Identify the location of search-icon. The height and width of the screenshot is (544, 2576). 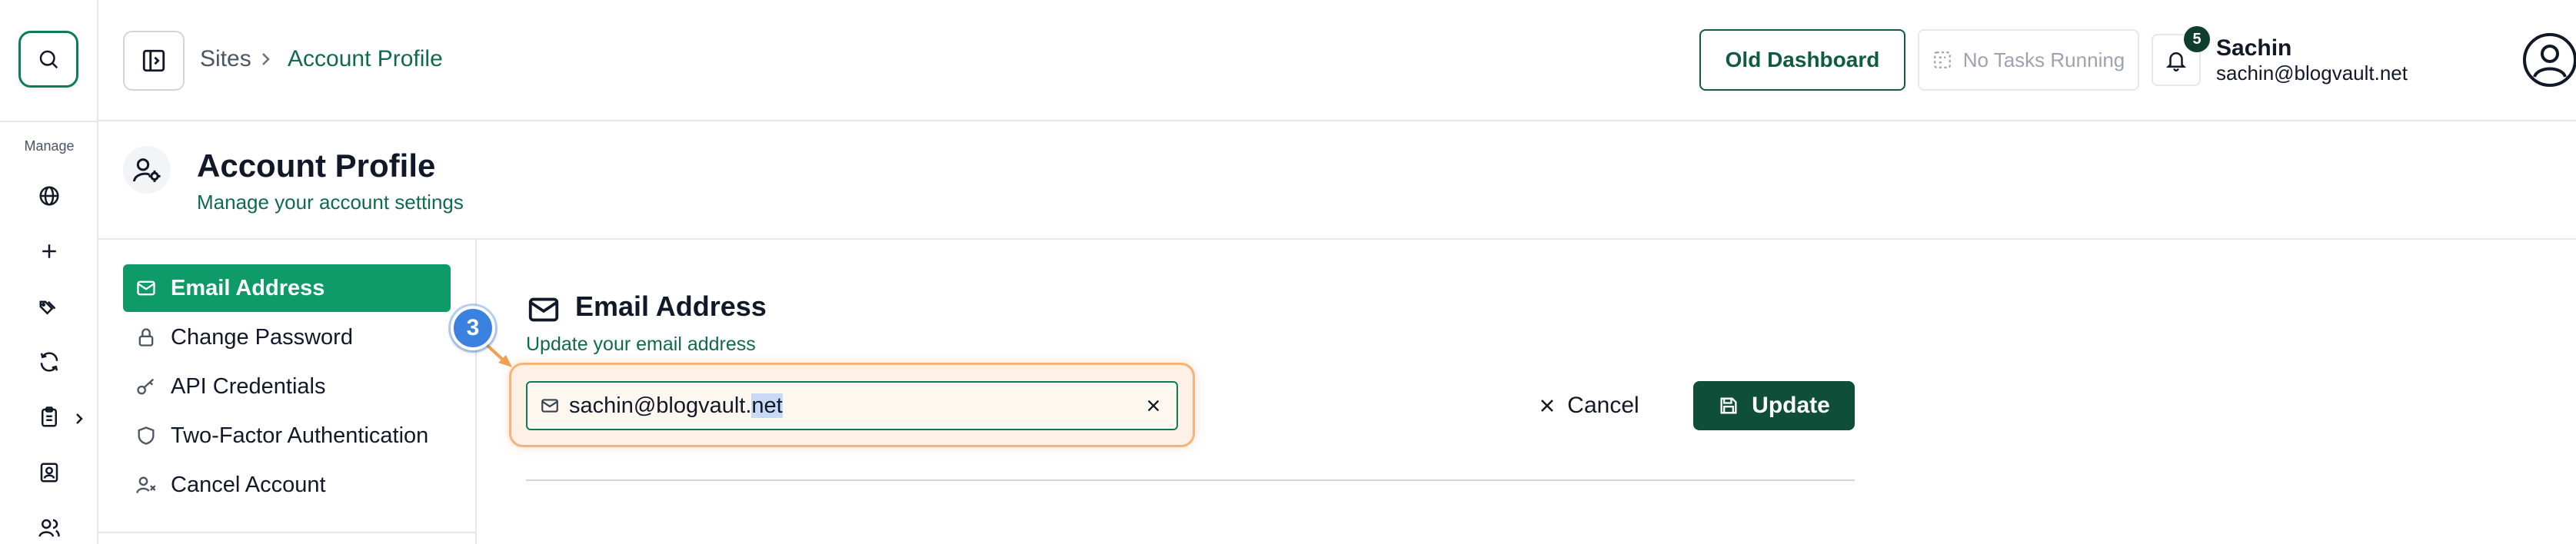
(48, 59).